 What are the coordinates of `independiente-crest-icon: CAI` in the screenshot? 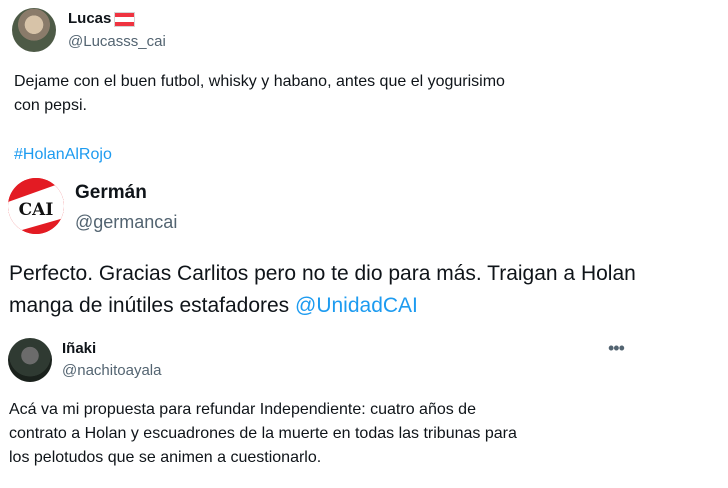 It's located at (36, 206).